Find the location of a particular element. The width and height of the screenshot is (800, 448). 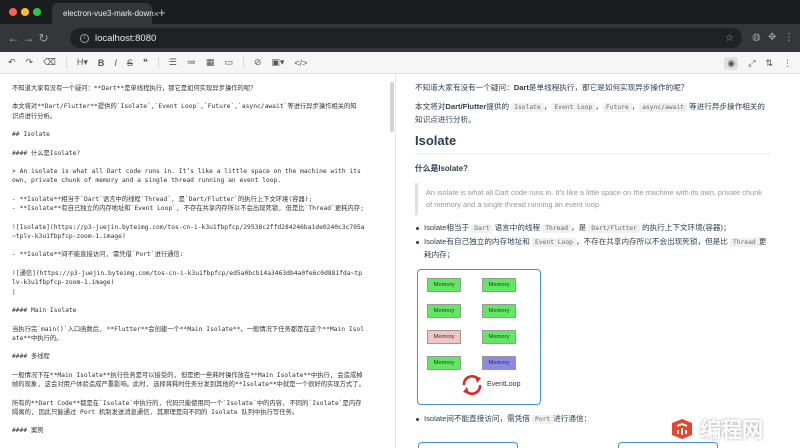

preview-bold: Dart is located at coordinates (521, 87).